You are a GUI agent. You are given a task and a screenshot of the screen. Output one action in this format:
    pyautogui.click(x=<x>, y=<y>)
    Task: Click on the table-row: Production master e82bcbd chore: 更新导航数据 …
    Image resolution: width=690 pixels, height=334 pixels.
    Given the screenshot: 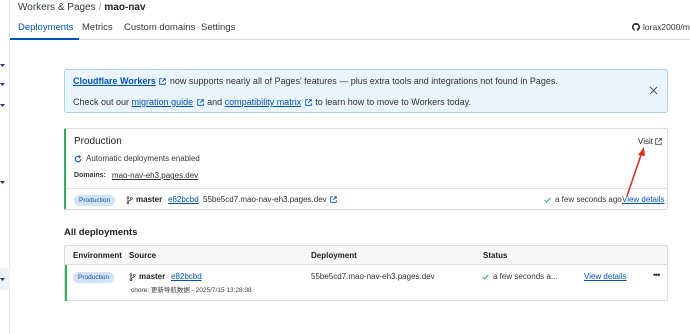 What is the action you would take?
    pyautogui.click(x=366, y=283)
    